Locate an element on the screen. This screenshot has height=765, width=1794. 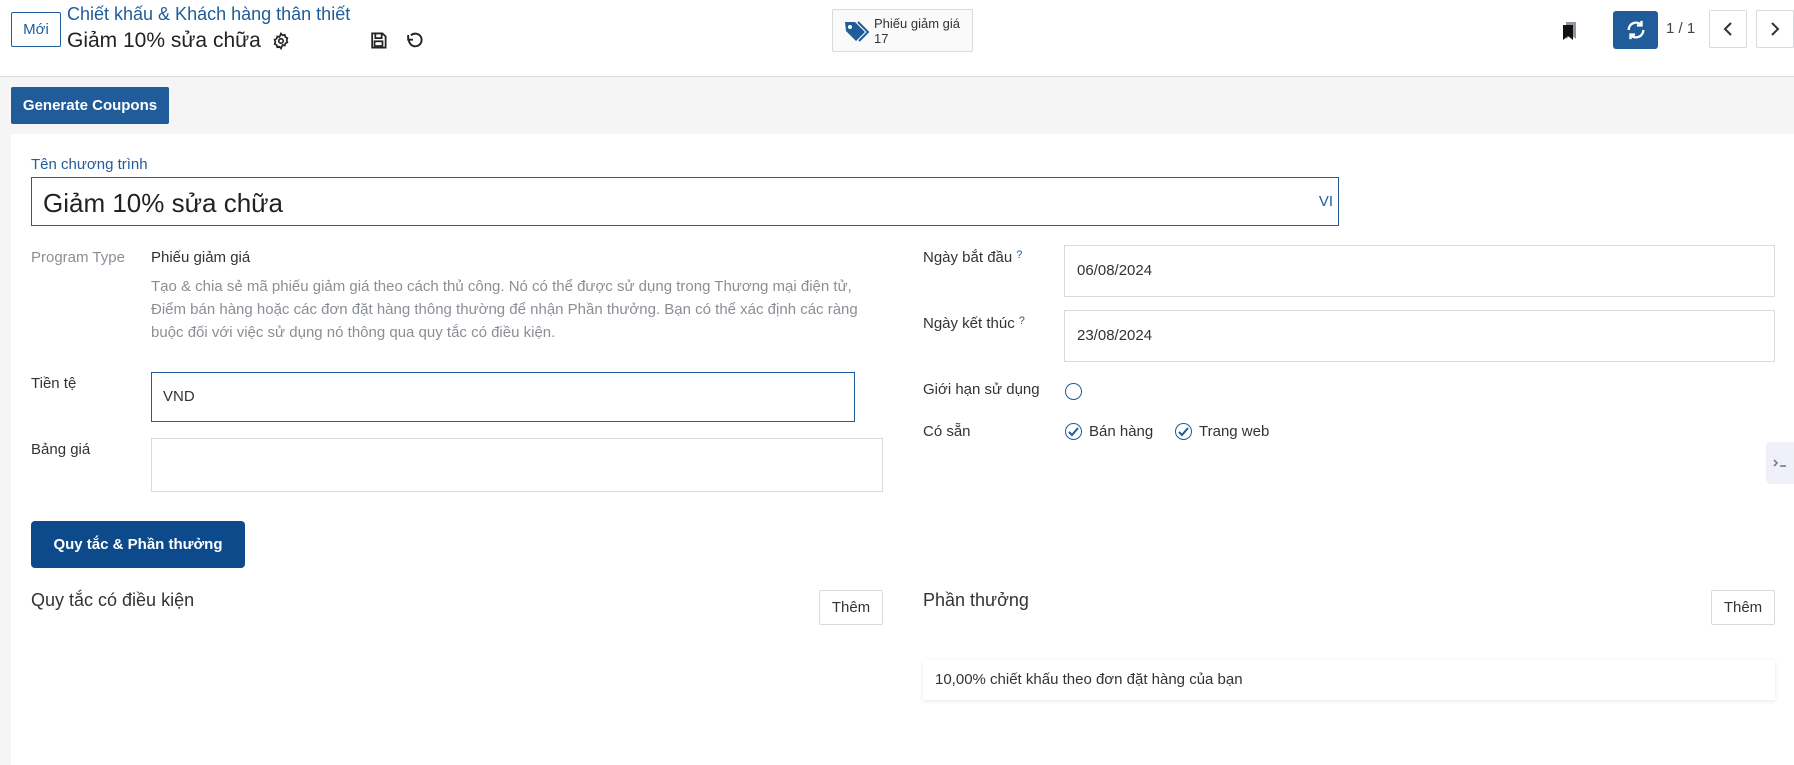
start-date-input: 06/08/2024 is located at coordinates (1419, 271).